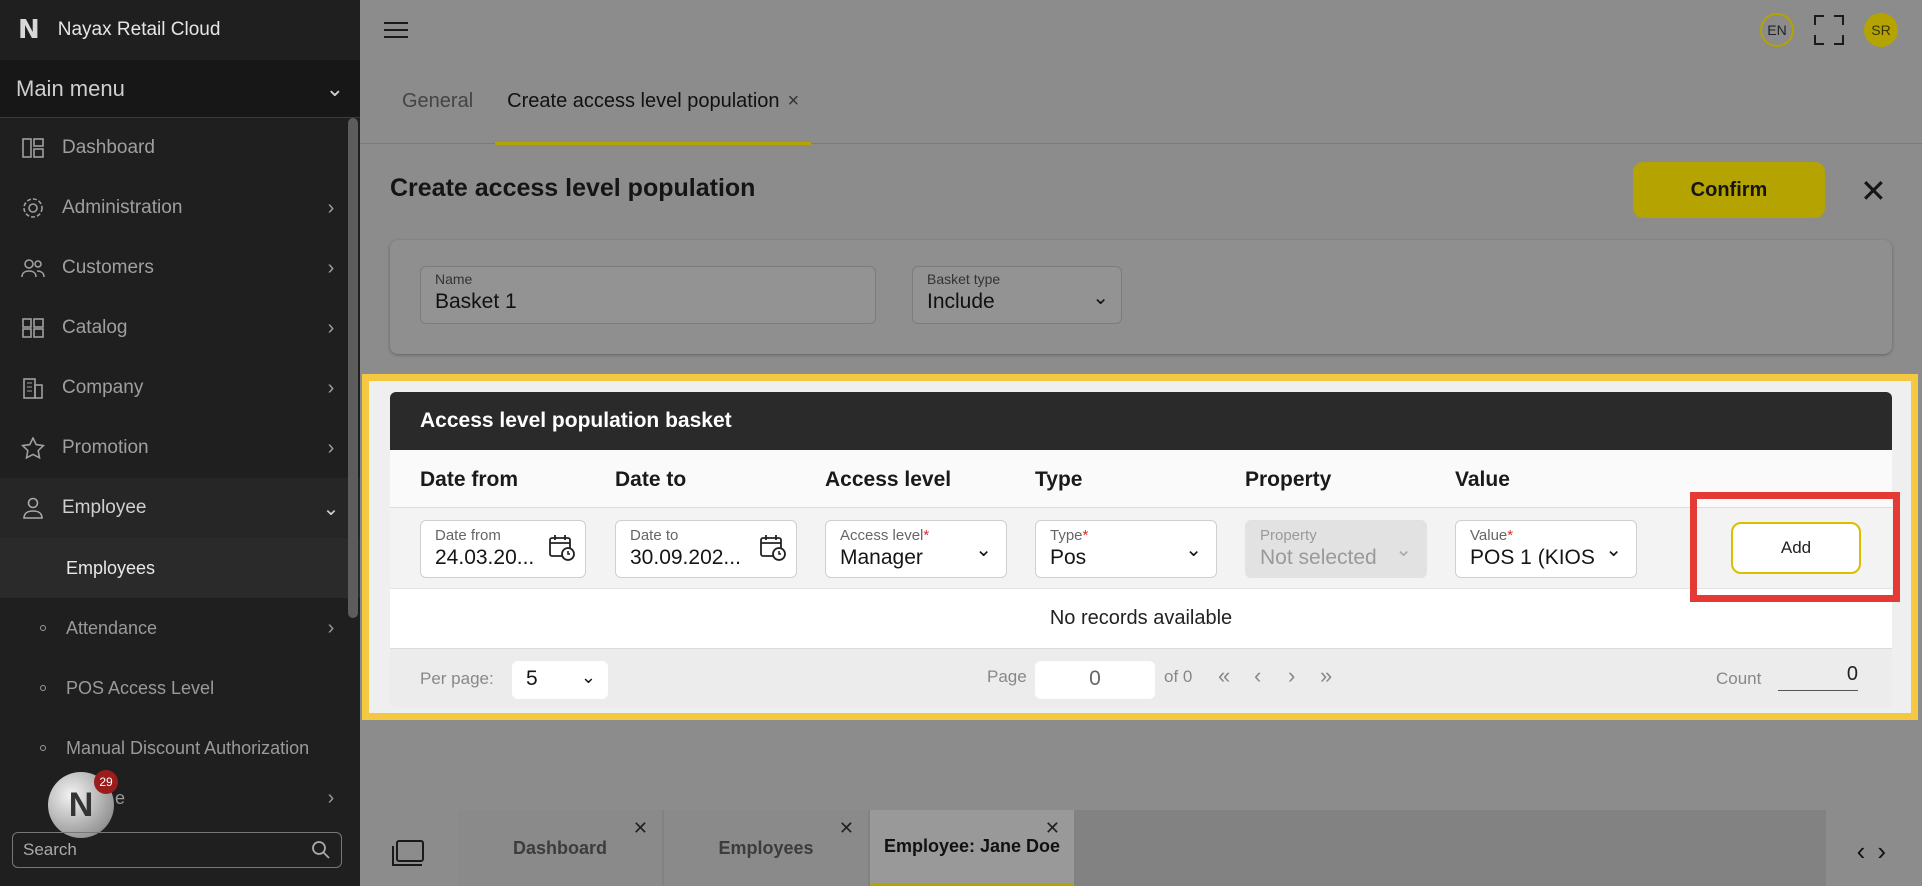 The image size is (1922, 886). What do you see at coordinates (1017, 295) in the screenshot?
I see `basket-type-select: Basket type Include ⌄` at bounding box center [1017, 295].